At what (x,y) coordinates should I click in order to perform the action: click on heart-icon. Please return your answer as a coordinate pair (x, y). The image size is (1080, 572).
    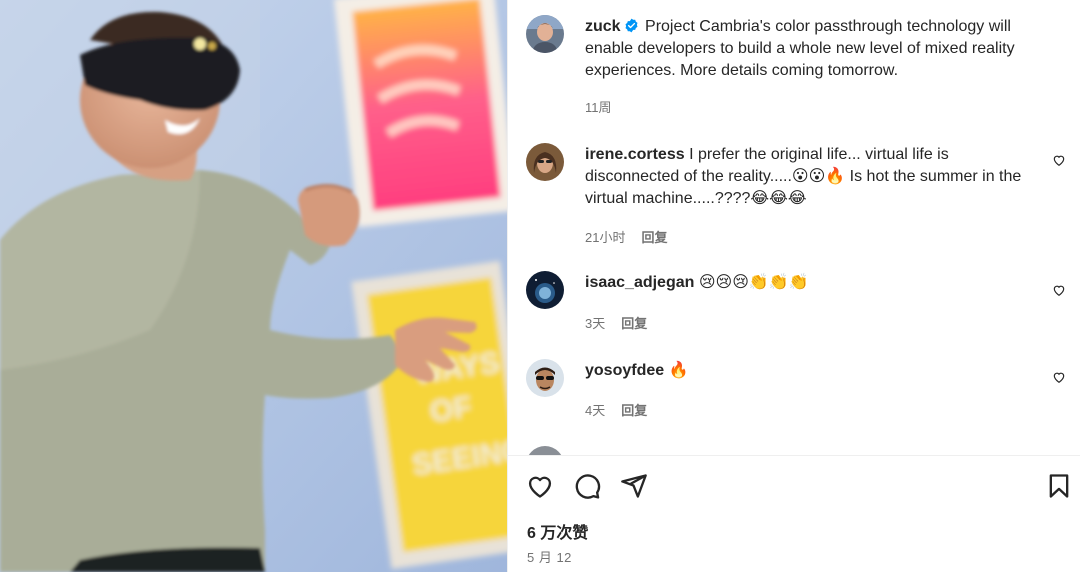
    Looking at the image, I should click on (540, 486).